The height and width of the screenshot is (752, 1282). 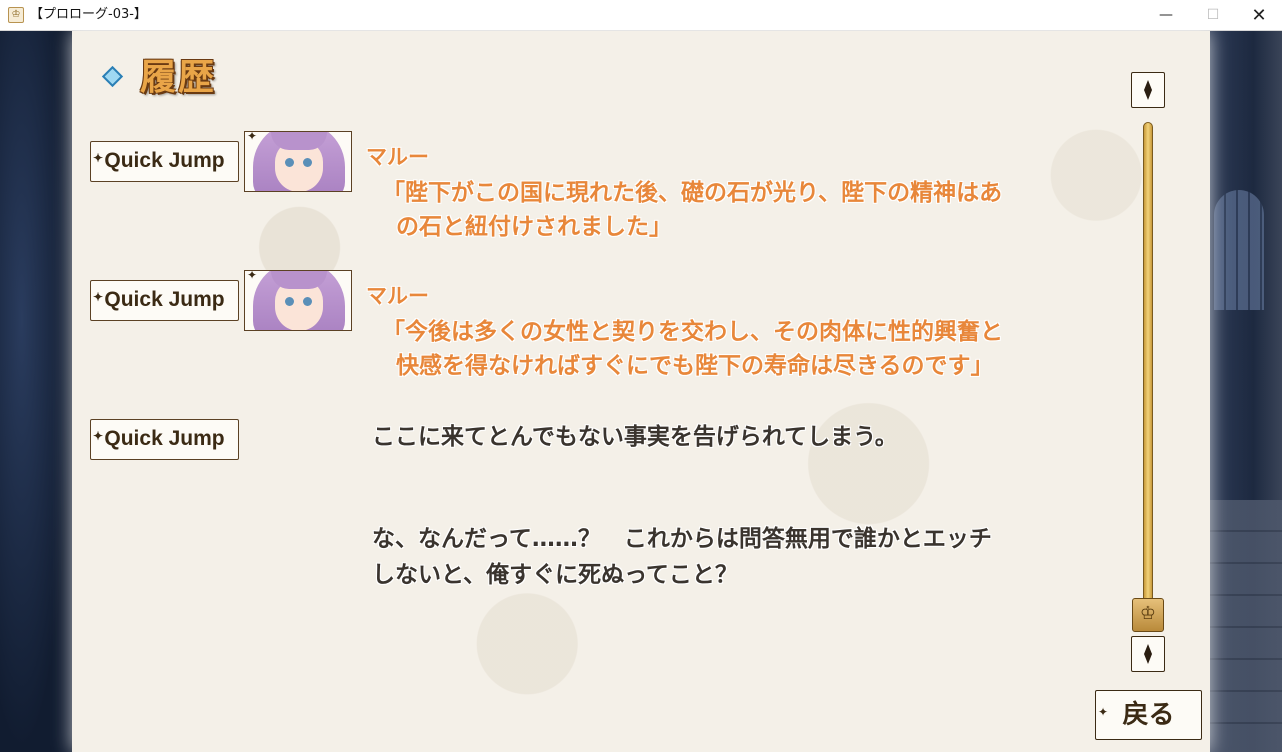 I want to click on window-title: 【プロローグ-03-】, so click(x=88, y=14).